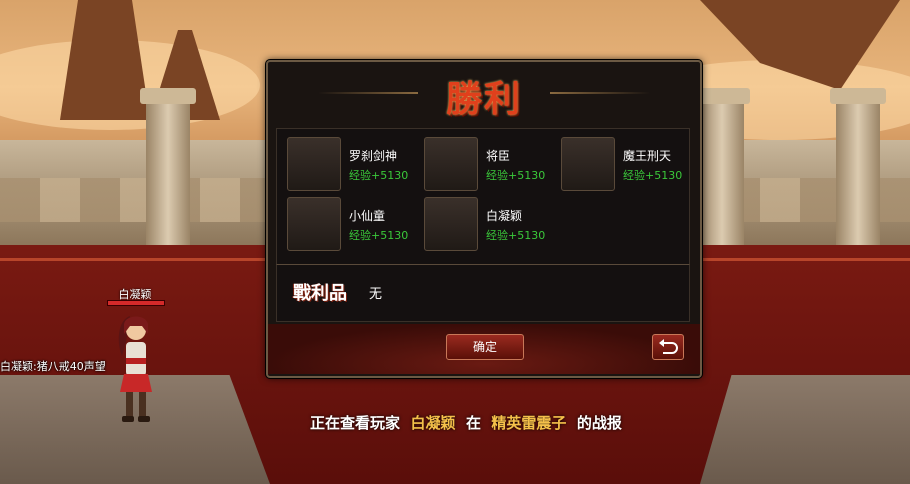  Describe the element at coordinates (489, 164) in the screenshot. I see `party-member: 将臣 经验+5130` at that location.